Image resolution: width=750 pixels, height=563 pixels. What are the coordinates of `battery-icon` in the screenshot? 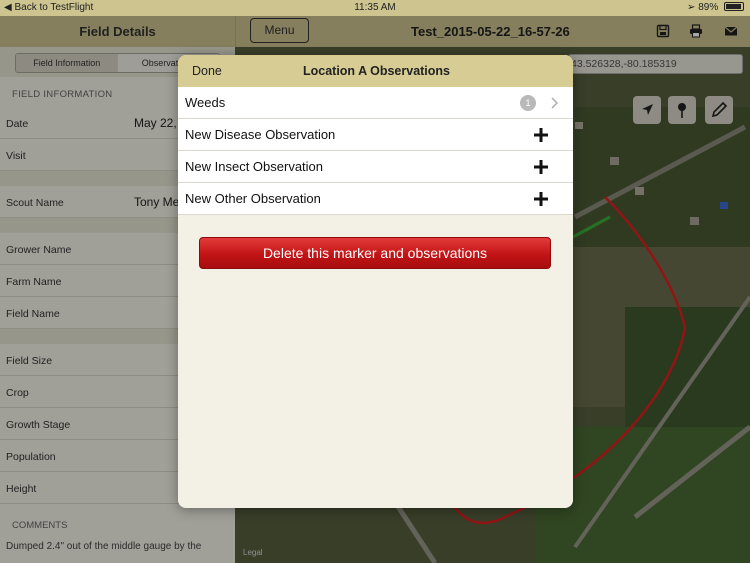 It's located at (734, 6).